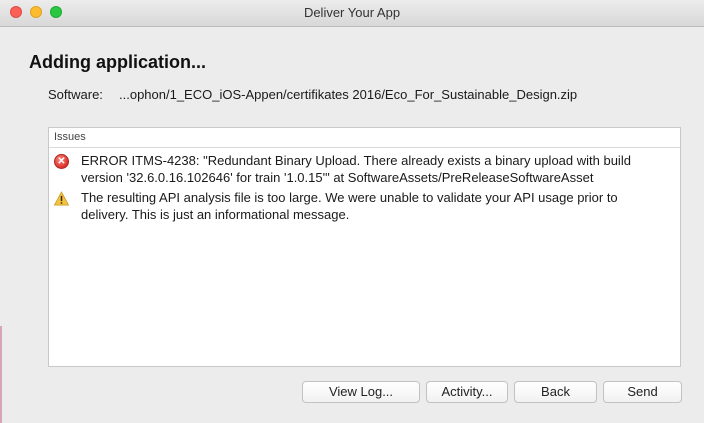 The width and height of the screenshot is (704, 423). I want to click on back-button: Back, so click(555, 392).